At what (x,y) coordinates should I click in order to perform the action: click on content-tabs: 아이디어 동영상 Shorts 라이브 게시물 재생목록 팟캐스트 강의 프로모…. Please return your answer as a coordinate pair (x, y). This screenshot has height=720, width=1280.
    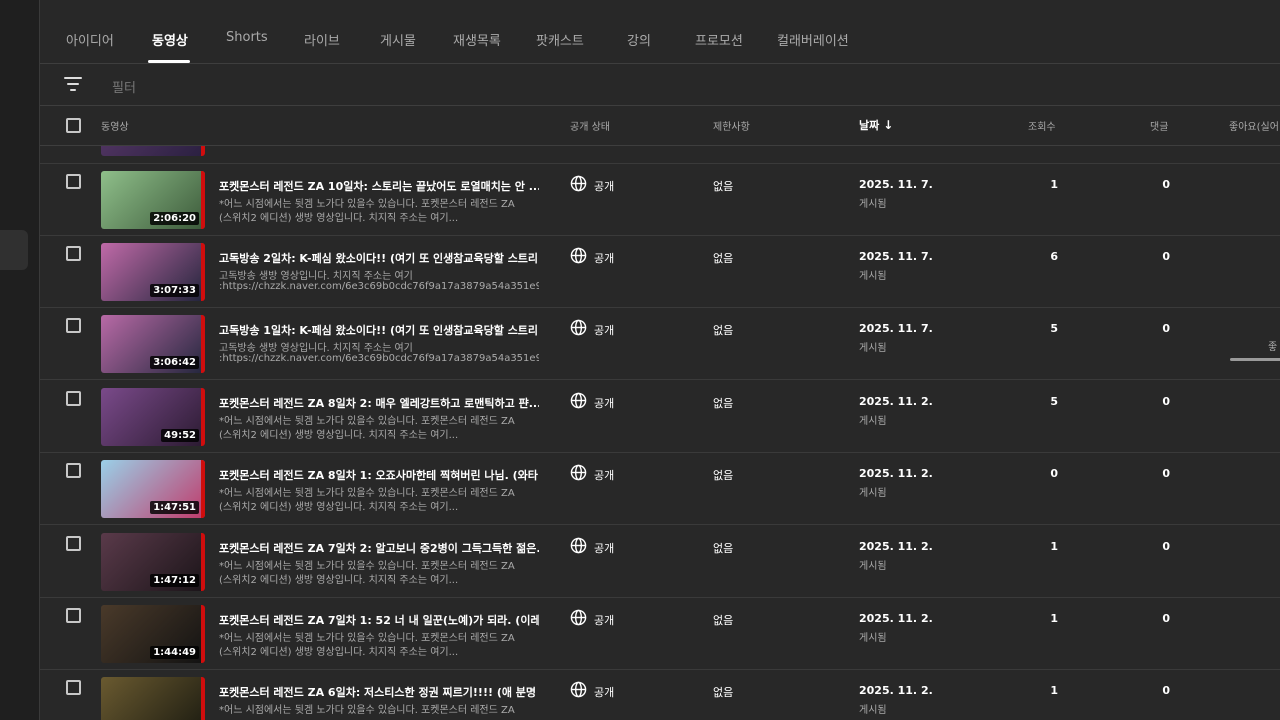
    Looking at the image, I should click on (660, 32).